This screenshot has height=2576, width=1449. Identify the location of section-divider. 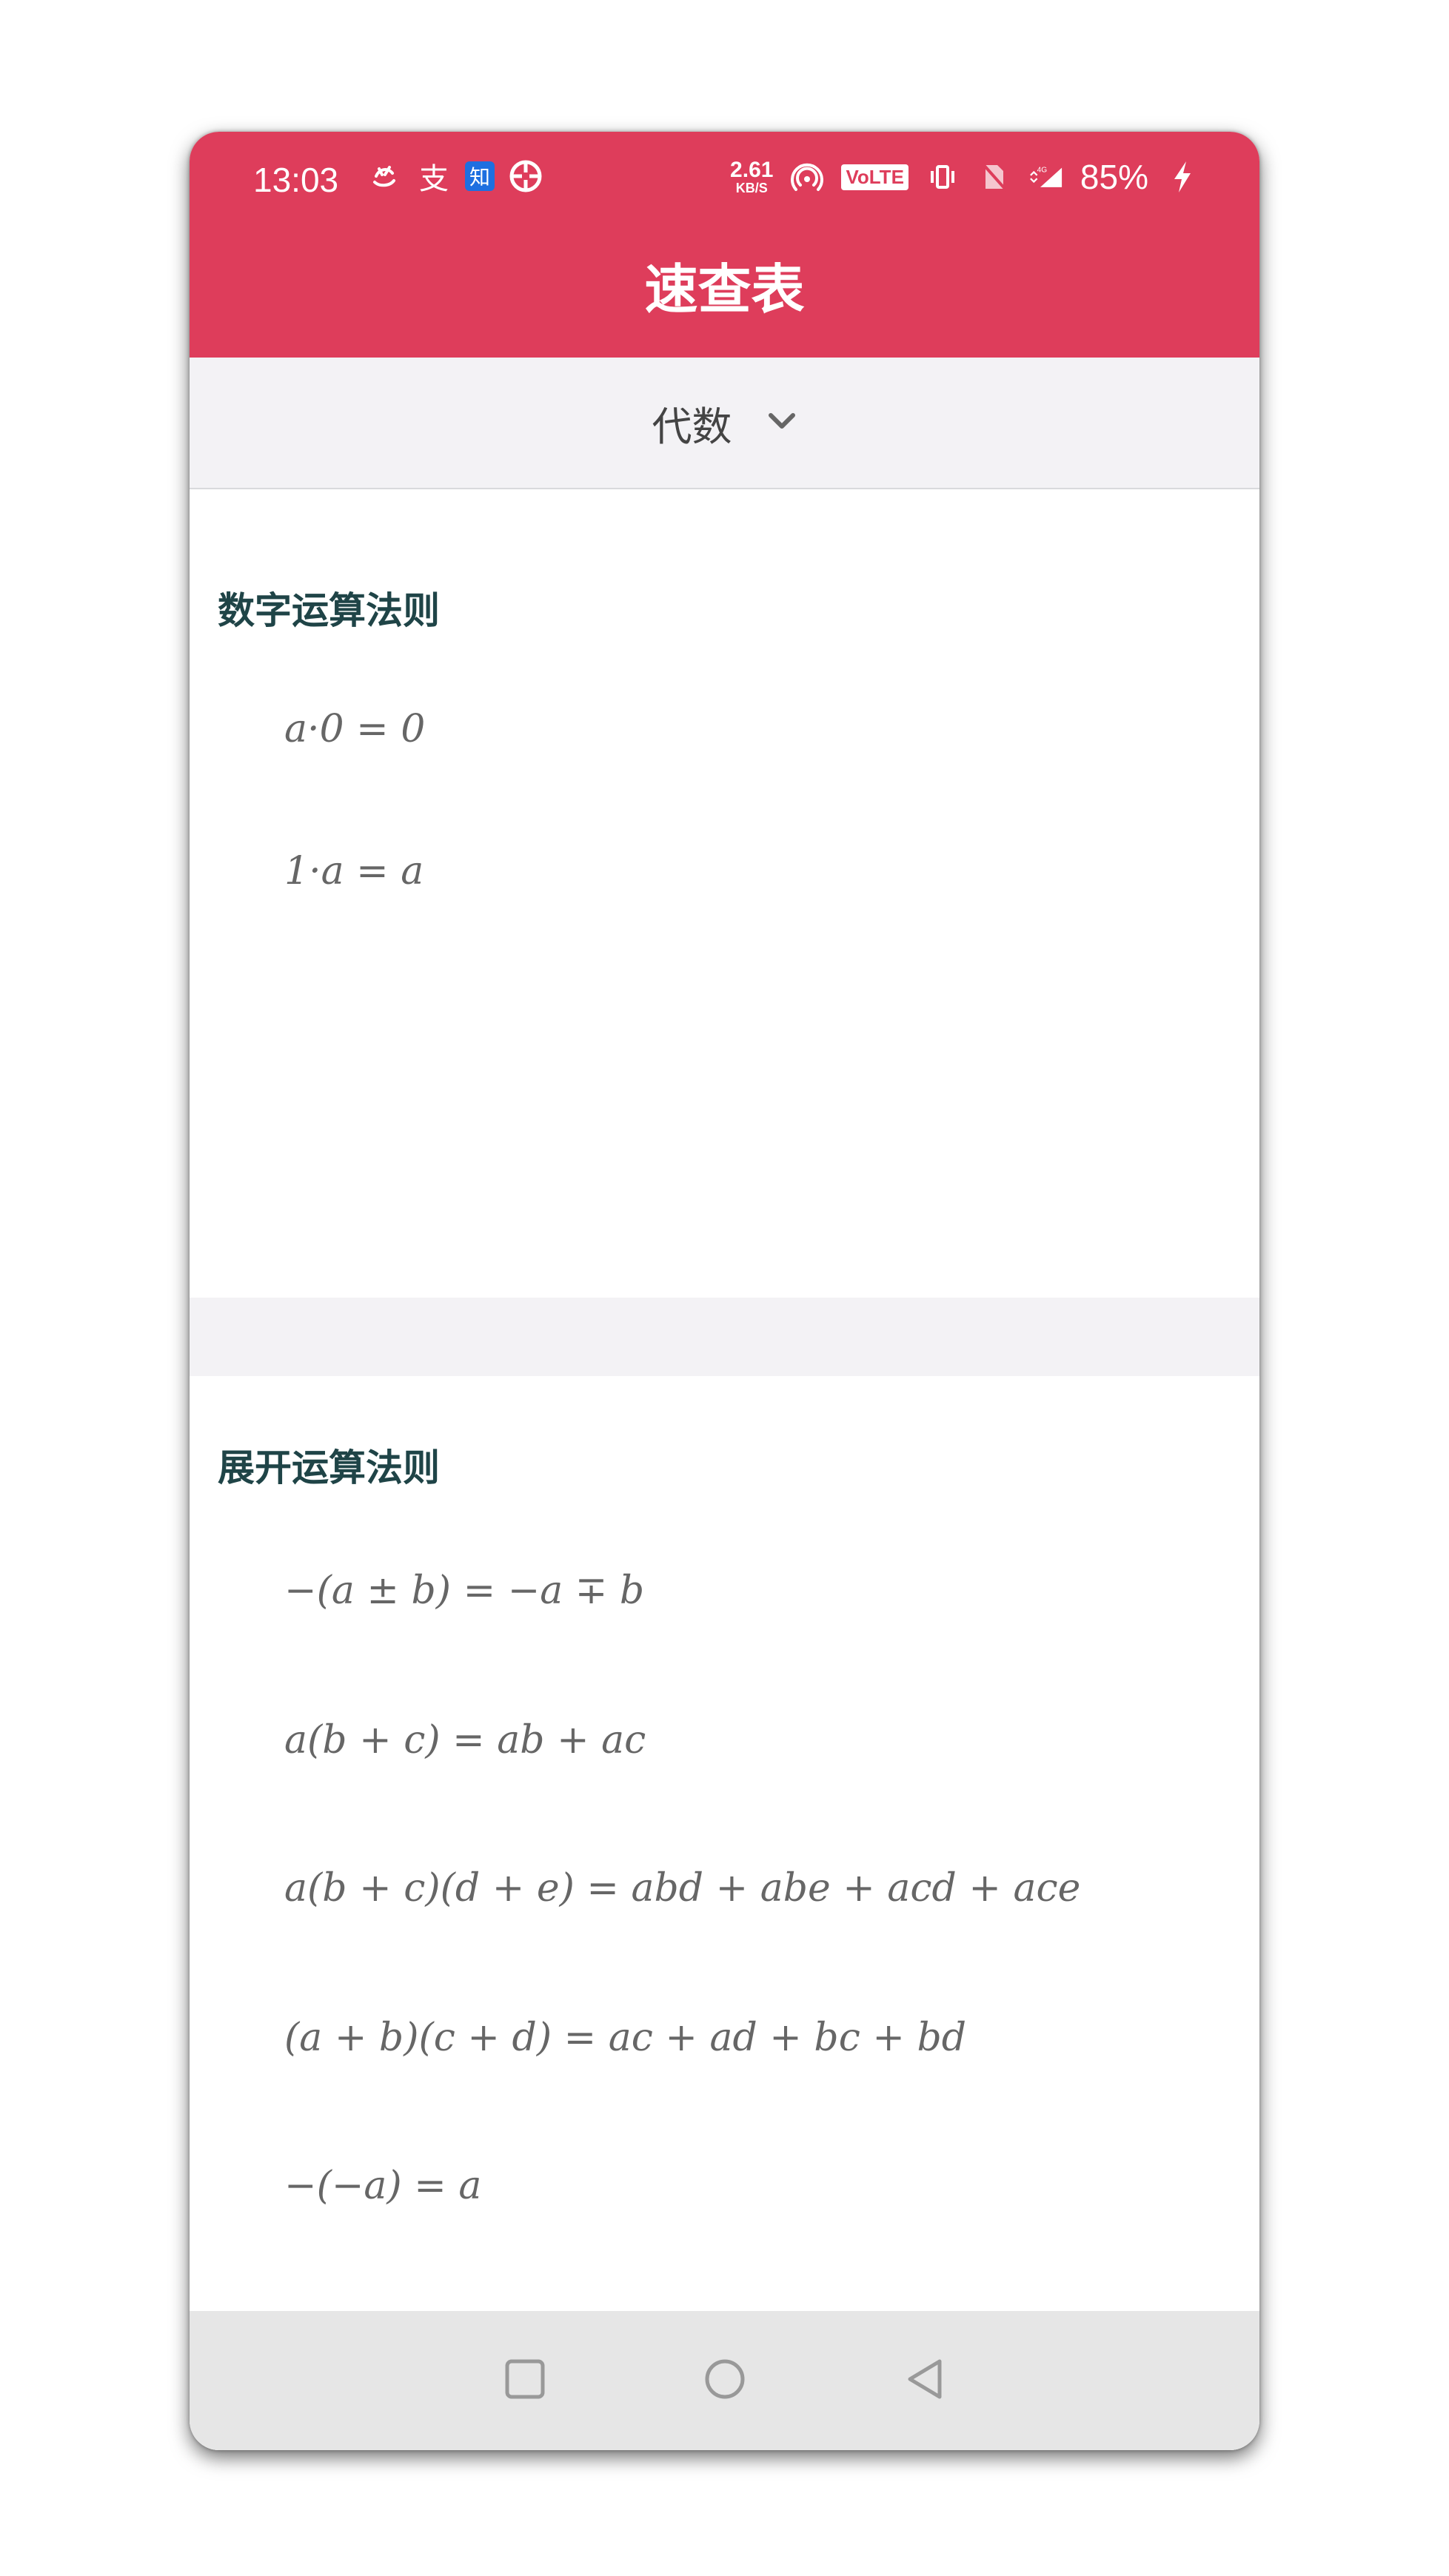
(724, 1337).